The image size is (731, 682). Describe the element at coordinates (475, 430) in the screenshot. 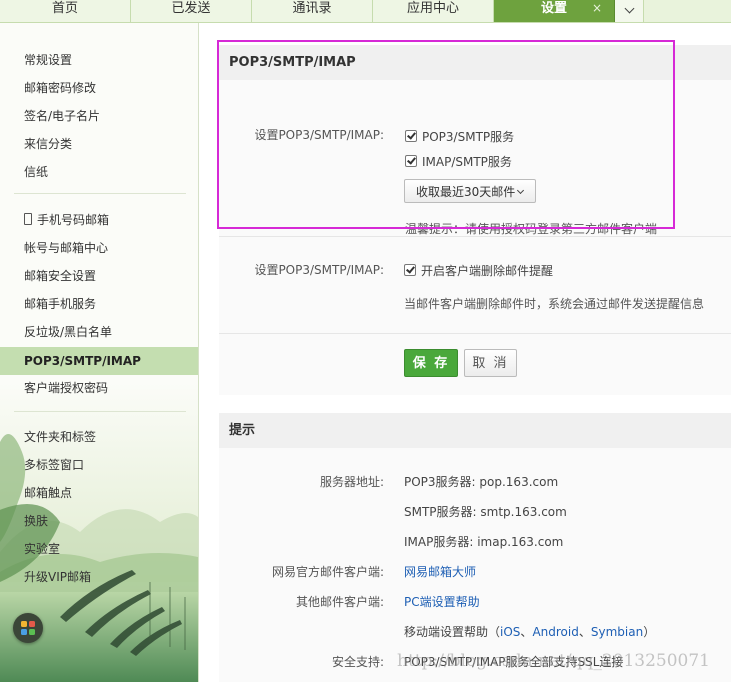

I see `panel-title: 提示` at that location.